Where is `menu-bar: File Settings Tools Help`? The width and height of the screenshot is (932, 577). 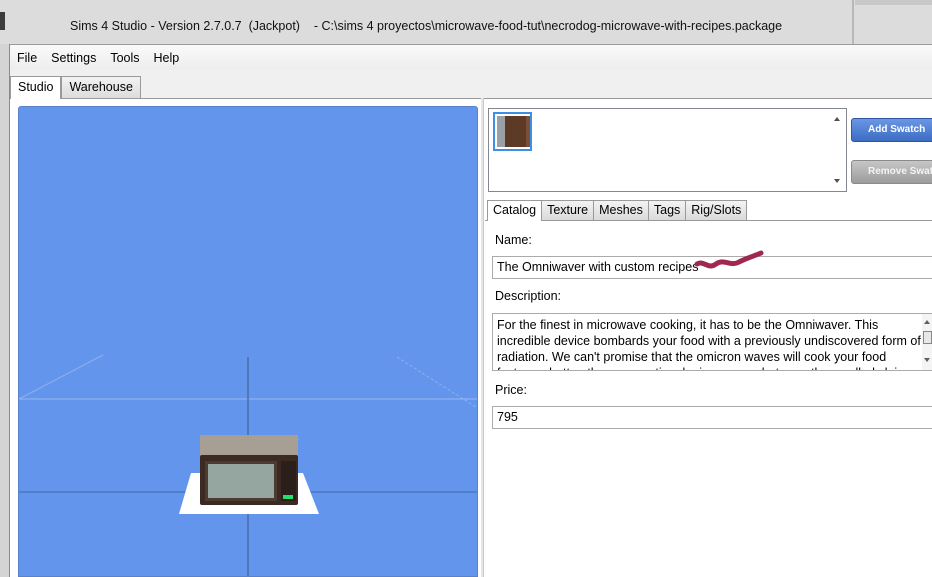 menu-bar: File Settings Tools Help is located at coordinates (471, 57).